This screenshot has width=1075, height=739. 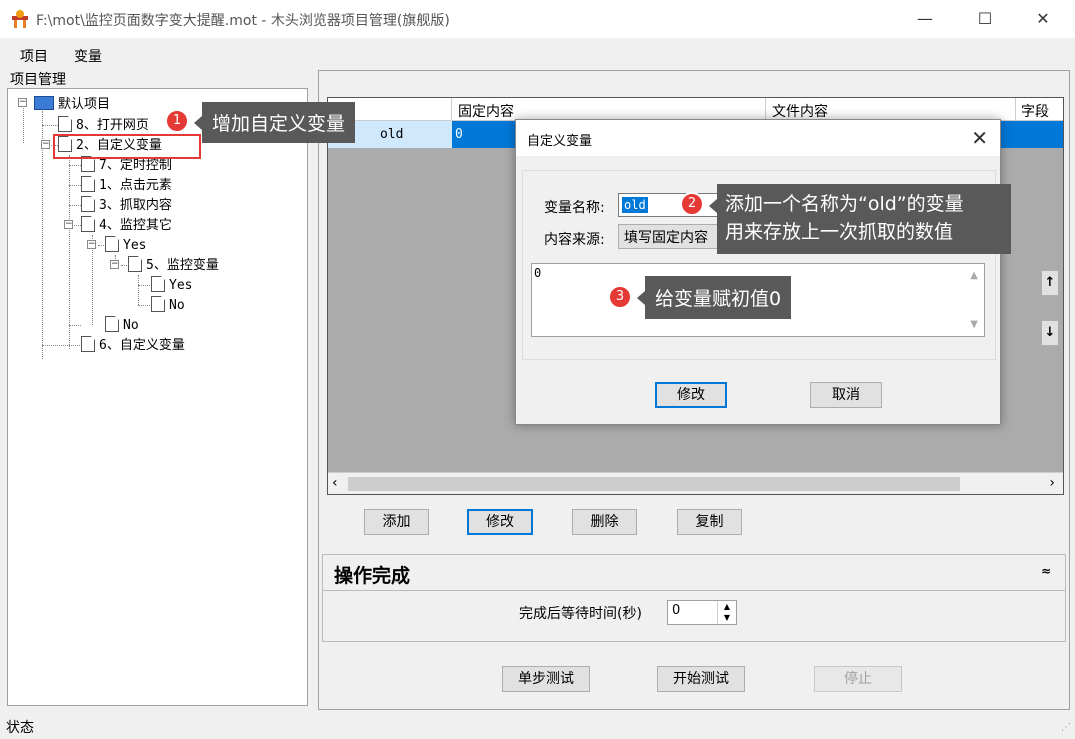 I want to click on callout-2-line1: 添加一个名称为“old”的变量, so click(x=844, y=204).